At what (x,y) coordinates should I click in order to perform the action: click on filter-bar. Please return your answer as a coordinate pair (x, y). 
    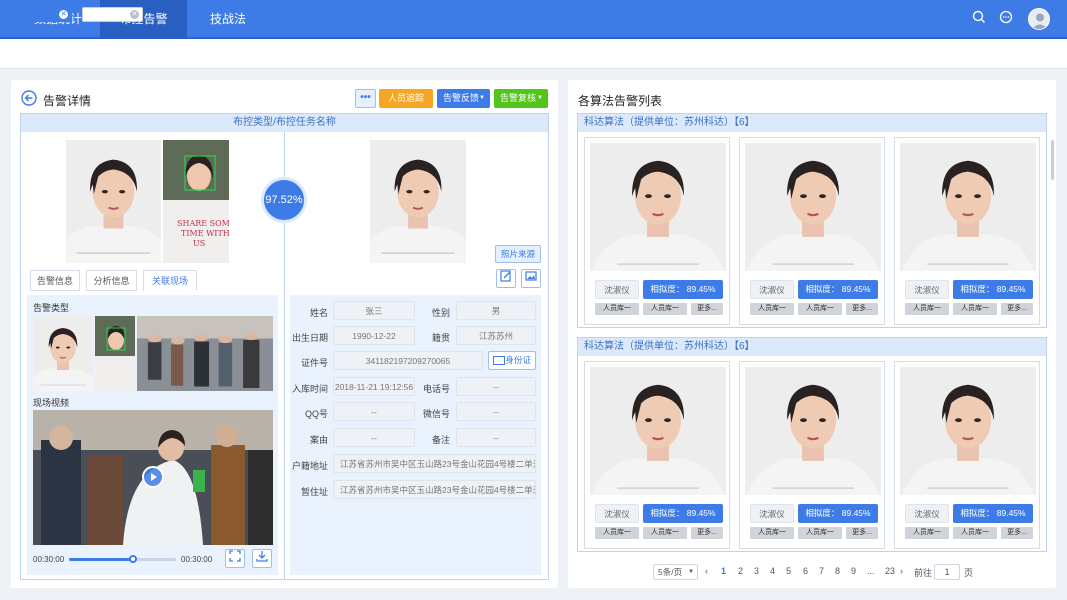
    Looking at the image, I should click on (533, 54).